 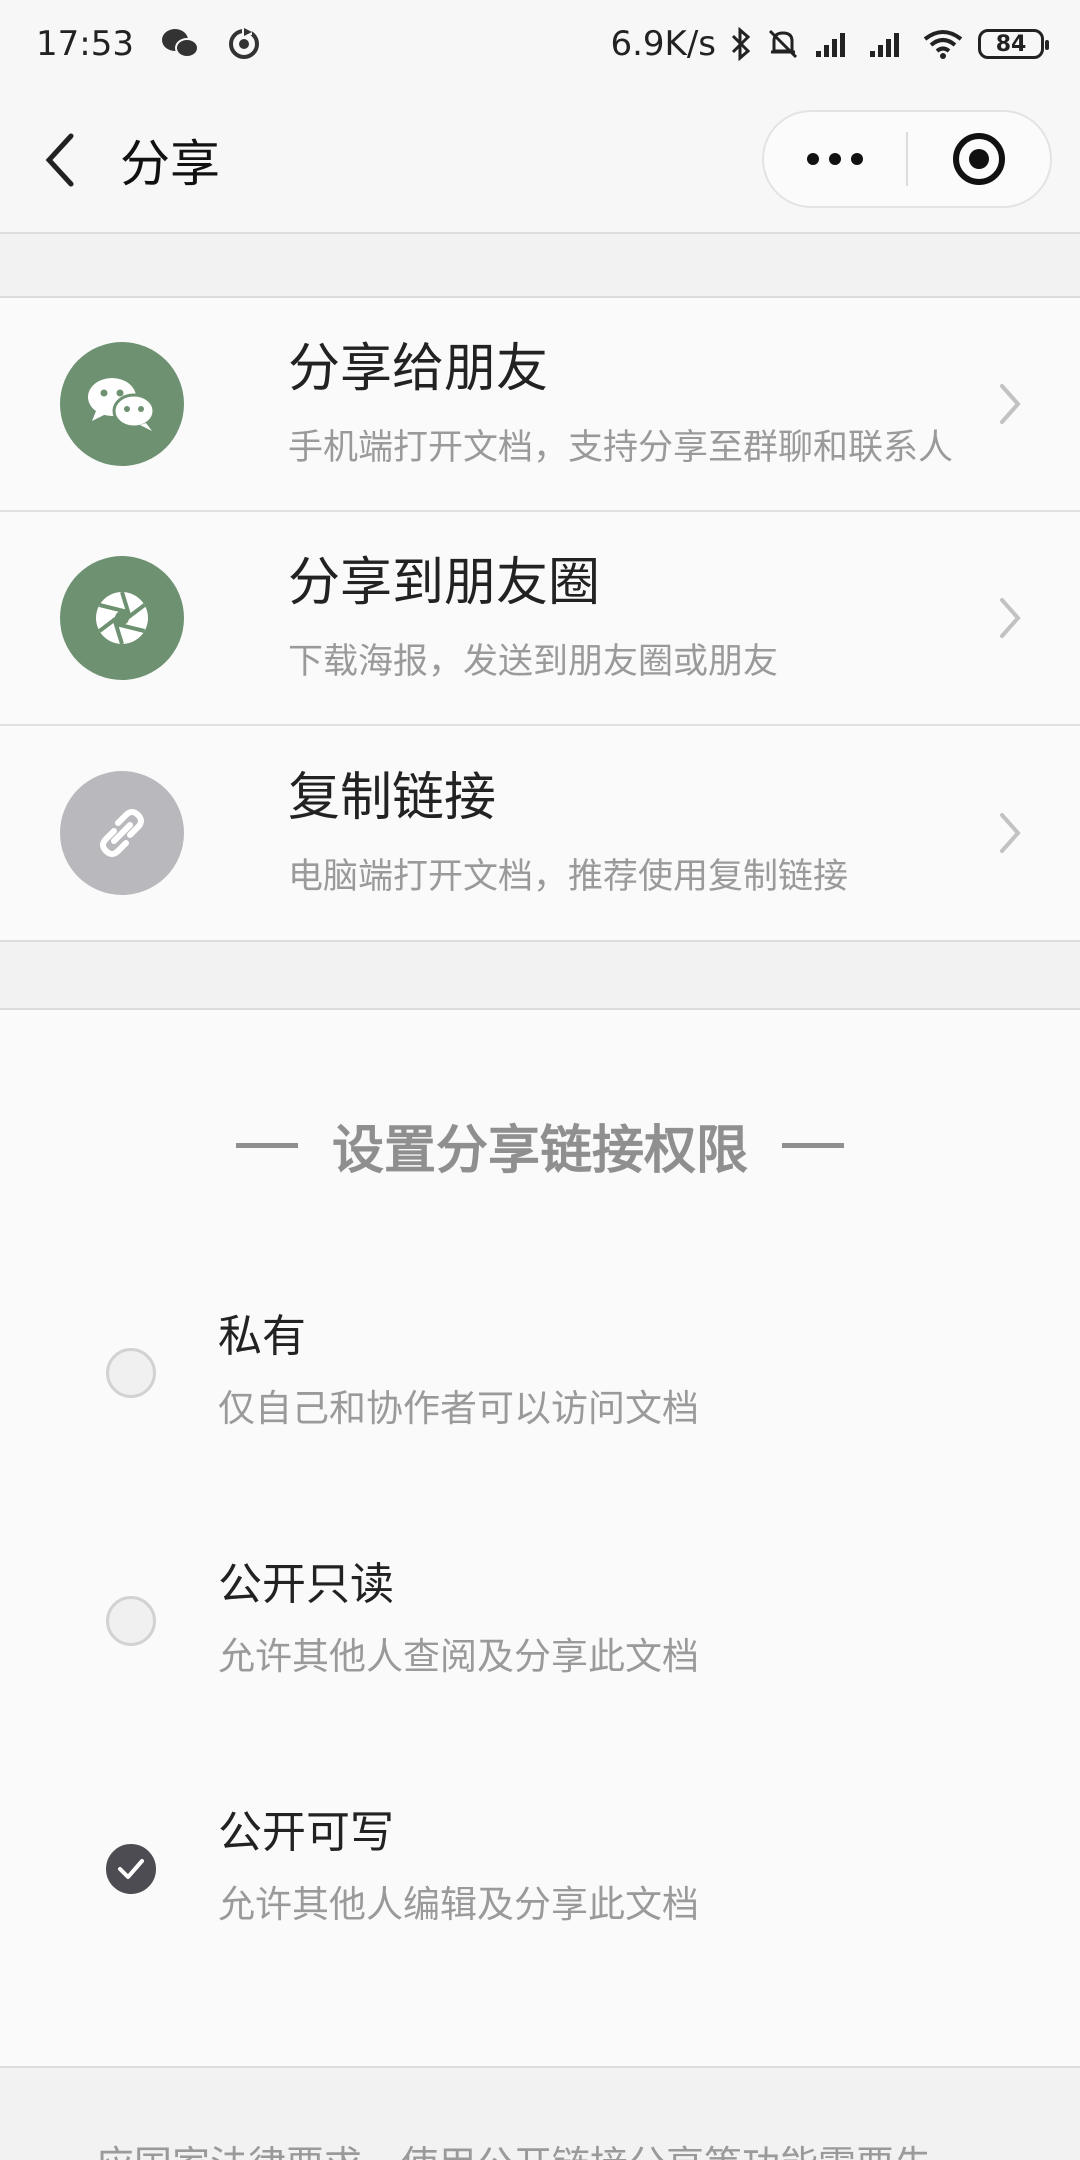 What do you see at coordinates (540, 405) in the screenshot?
I see `share-to-friend-item: 分享给朋友 手机端打开文档，支持分享至群聊和联系人` at bounding box center [540, 405].